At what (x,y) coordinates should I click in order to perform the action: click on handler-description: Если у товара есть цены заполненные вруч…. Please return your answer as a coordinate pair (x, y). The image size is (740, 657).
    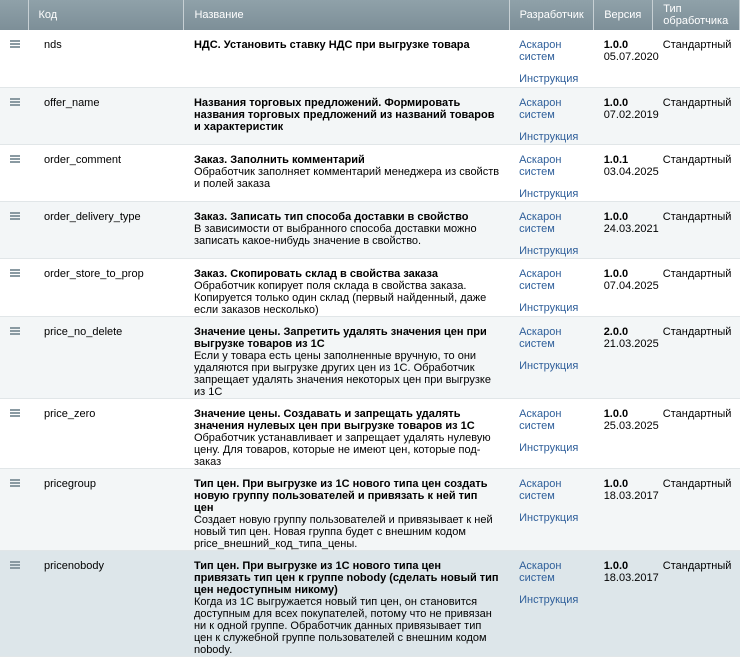
    Looking at the image, I should click on (342, 373).